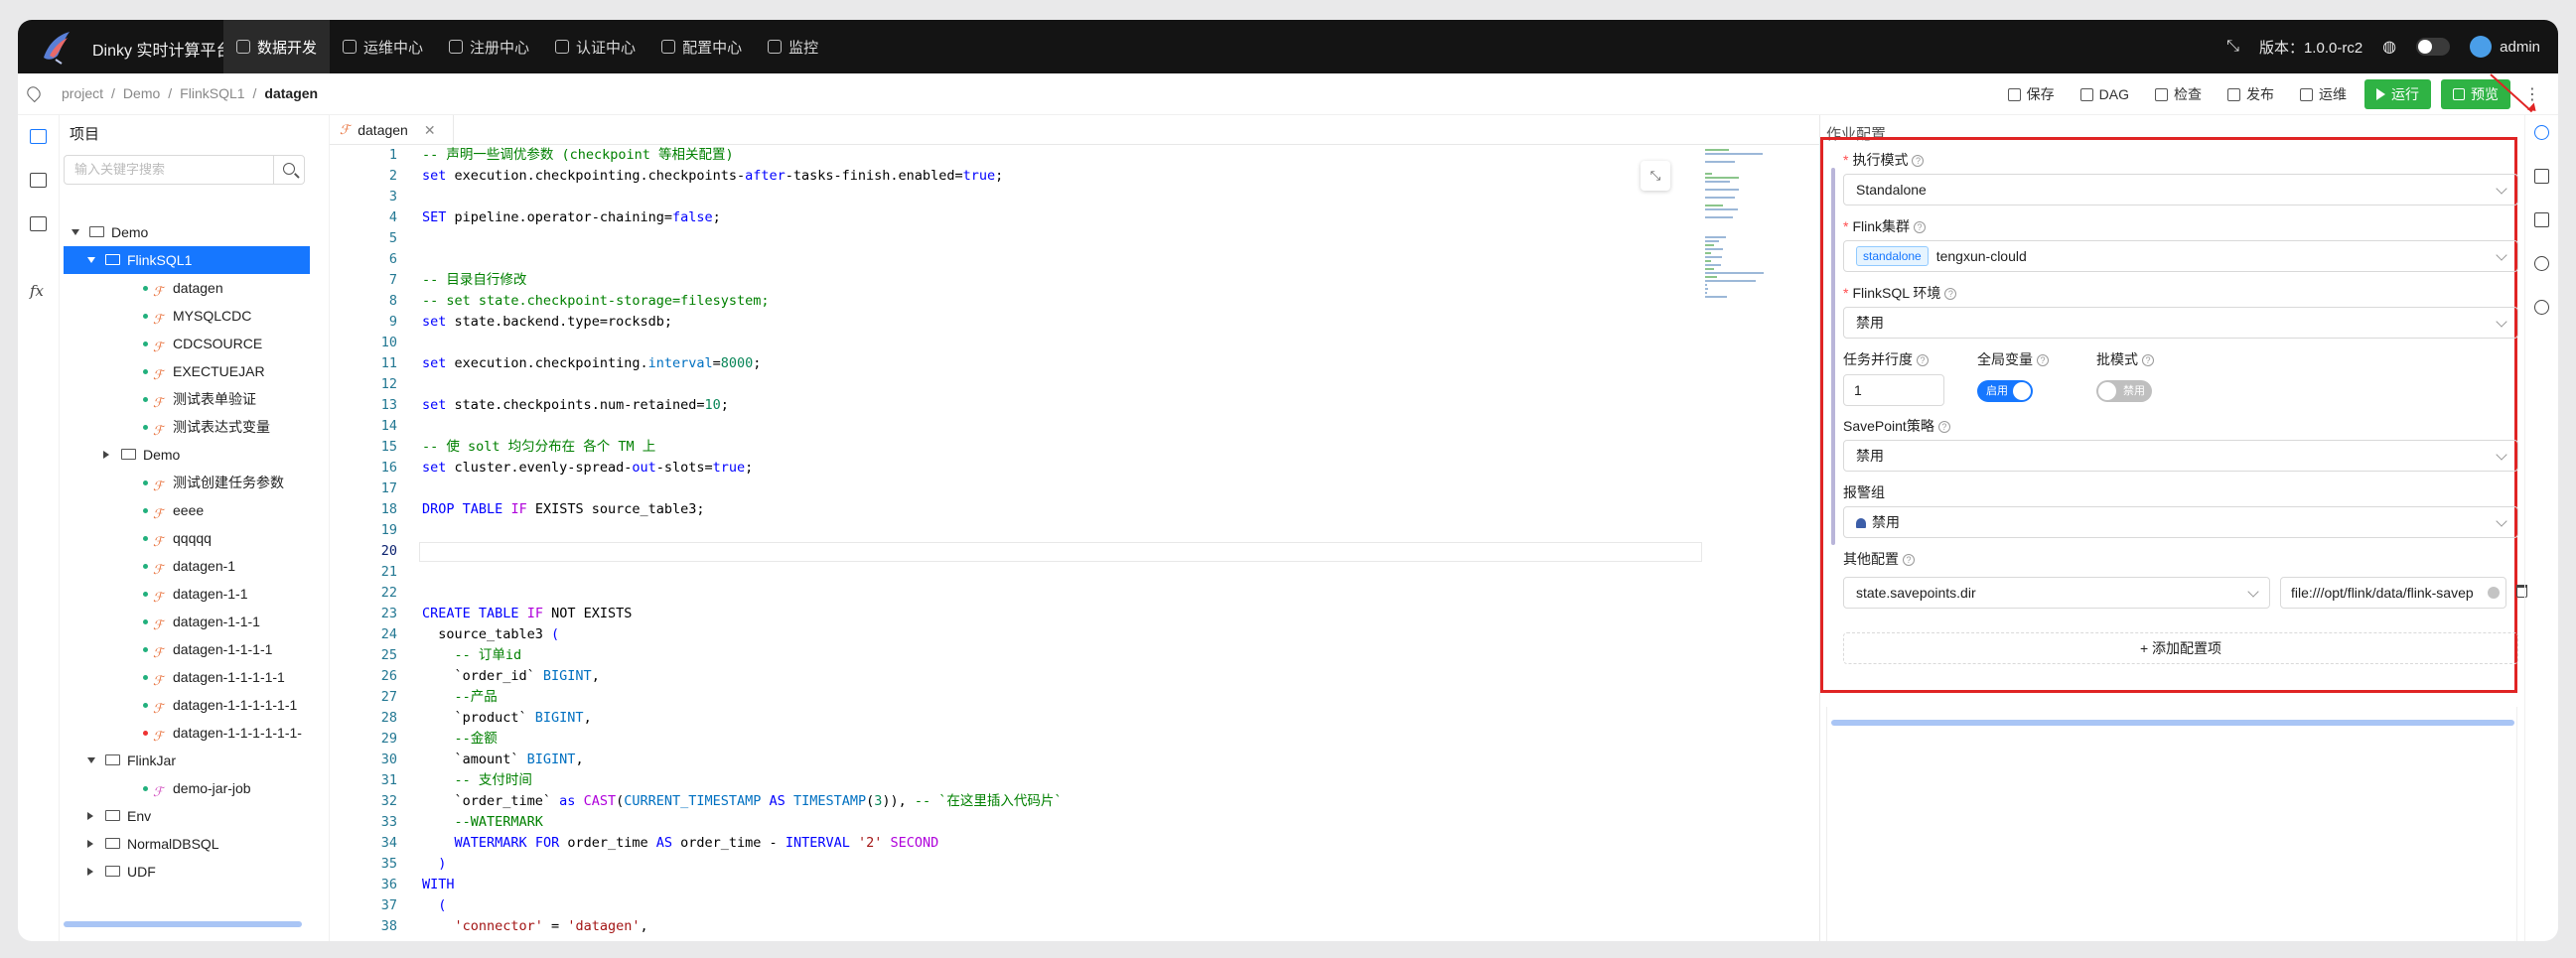 The width and height of the screenshot is (2576, 958). Describe the element at coordinates (2056, 593) in the screenshot. I see `config-key-select: state.savepoints.dir` at that location.